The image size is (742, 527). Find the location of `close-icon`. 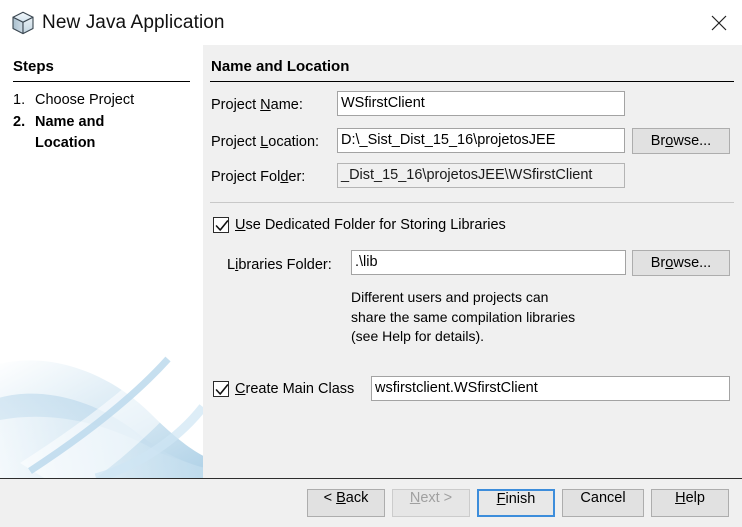

close-icon is located at coordinates (719, 22).